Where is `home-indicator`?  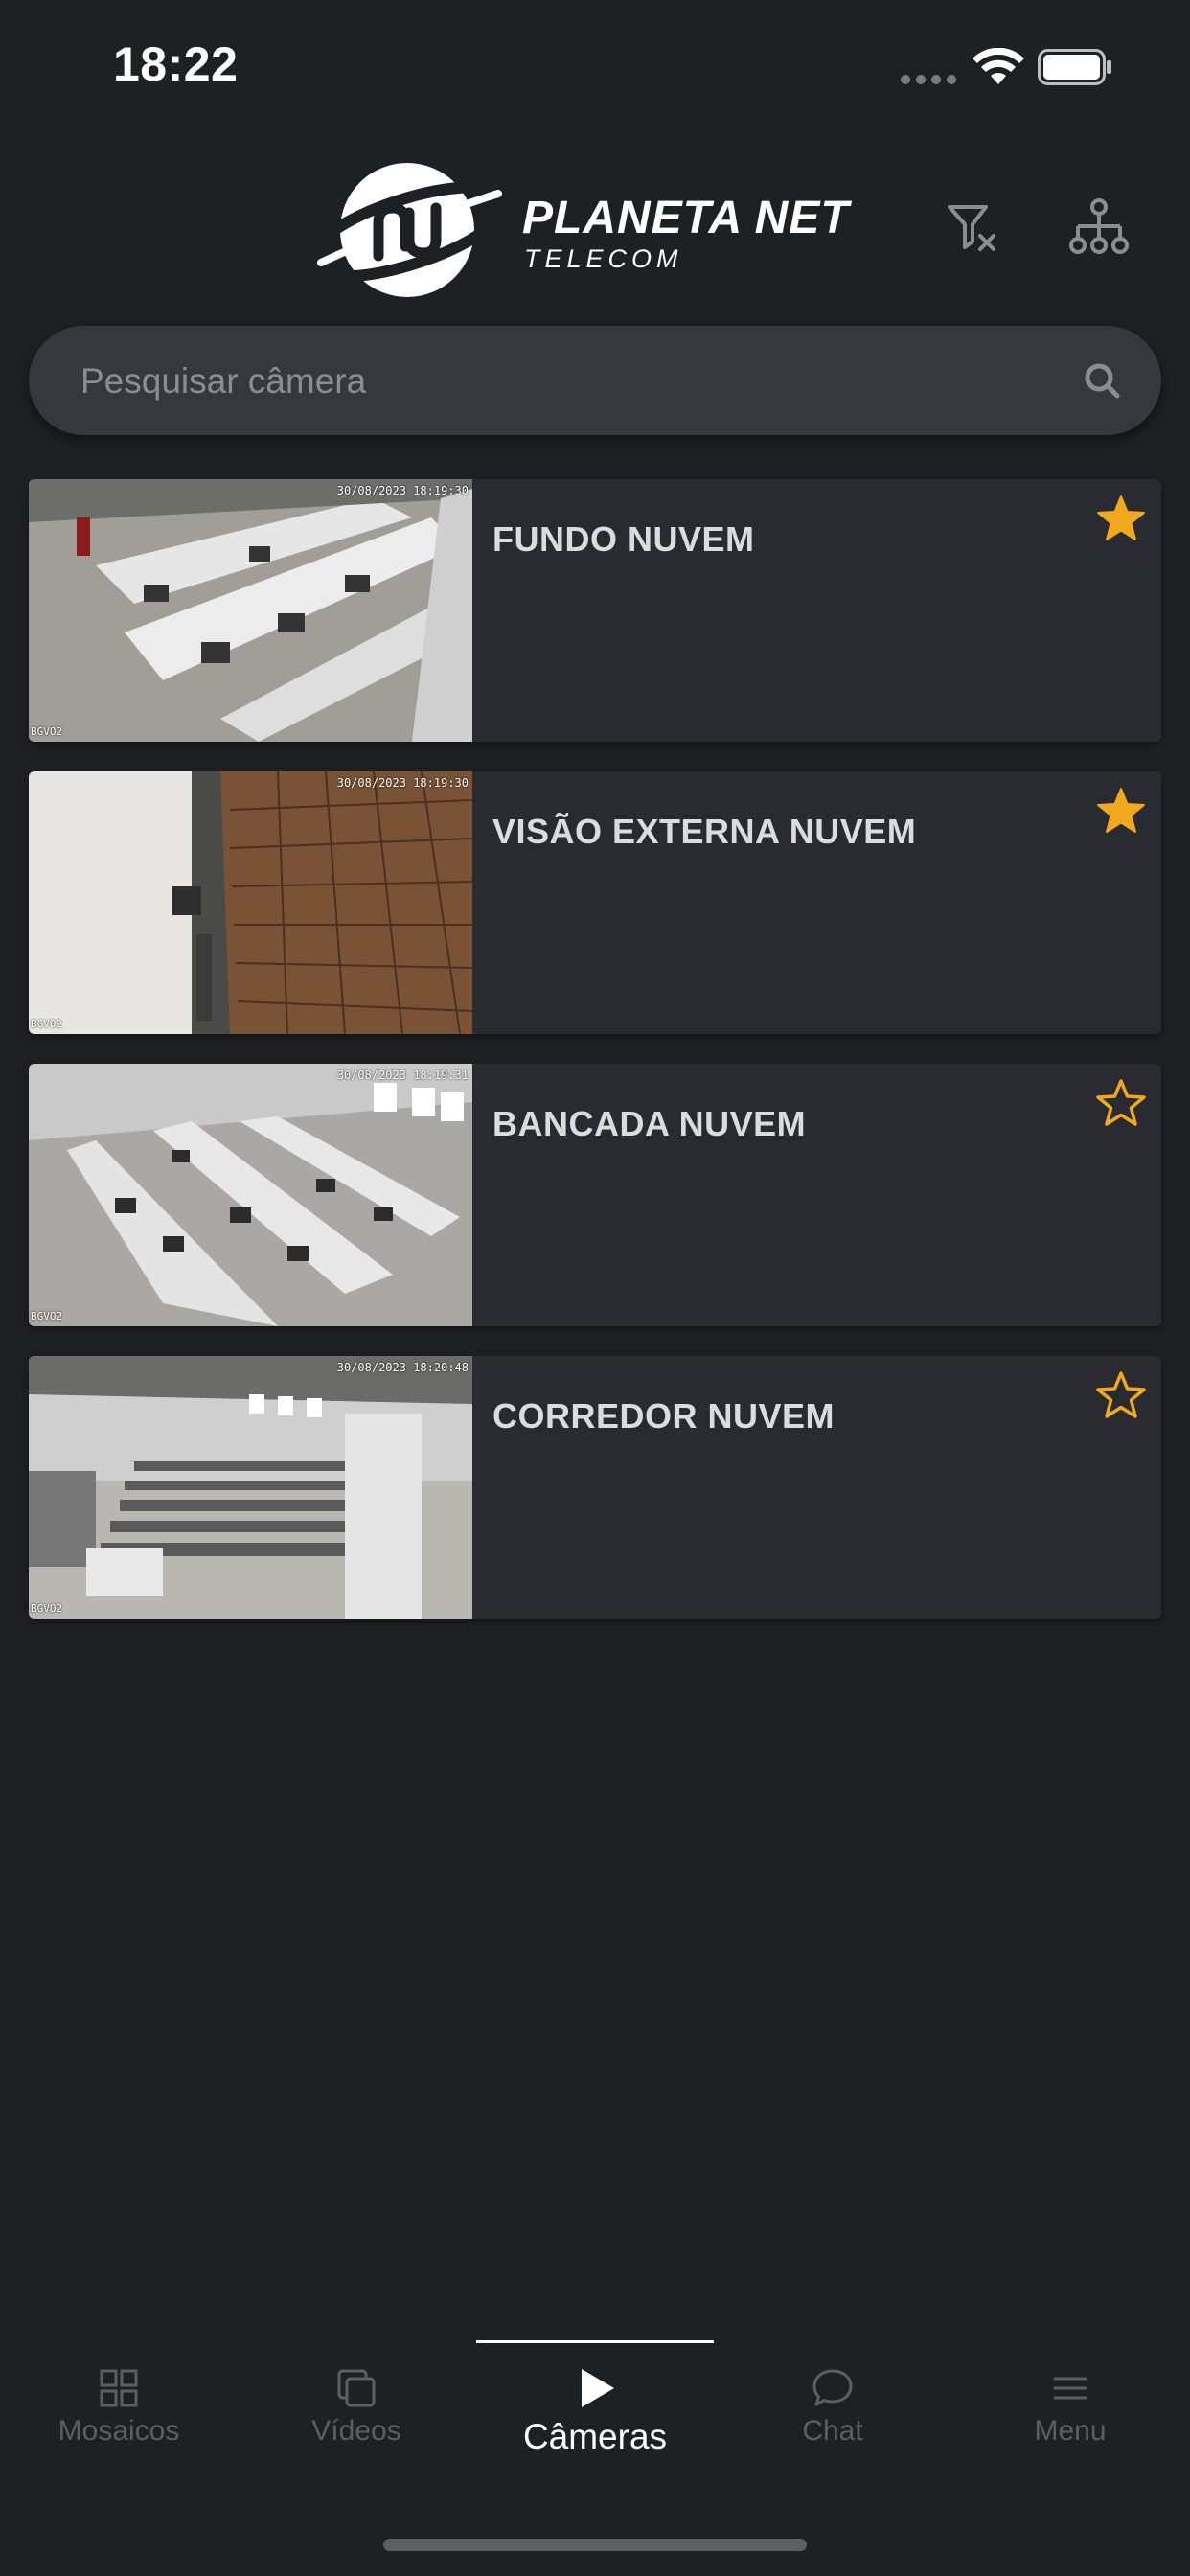
home-indicator is located at coordinates (595, 2545).